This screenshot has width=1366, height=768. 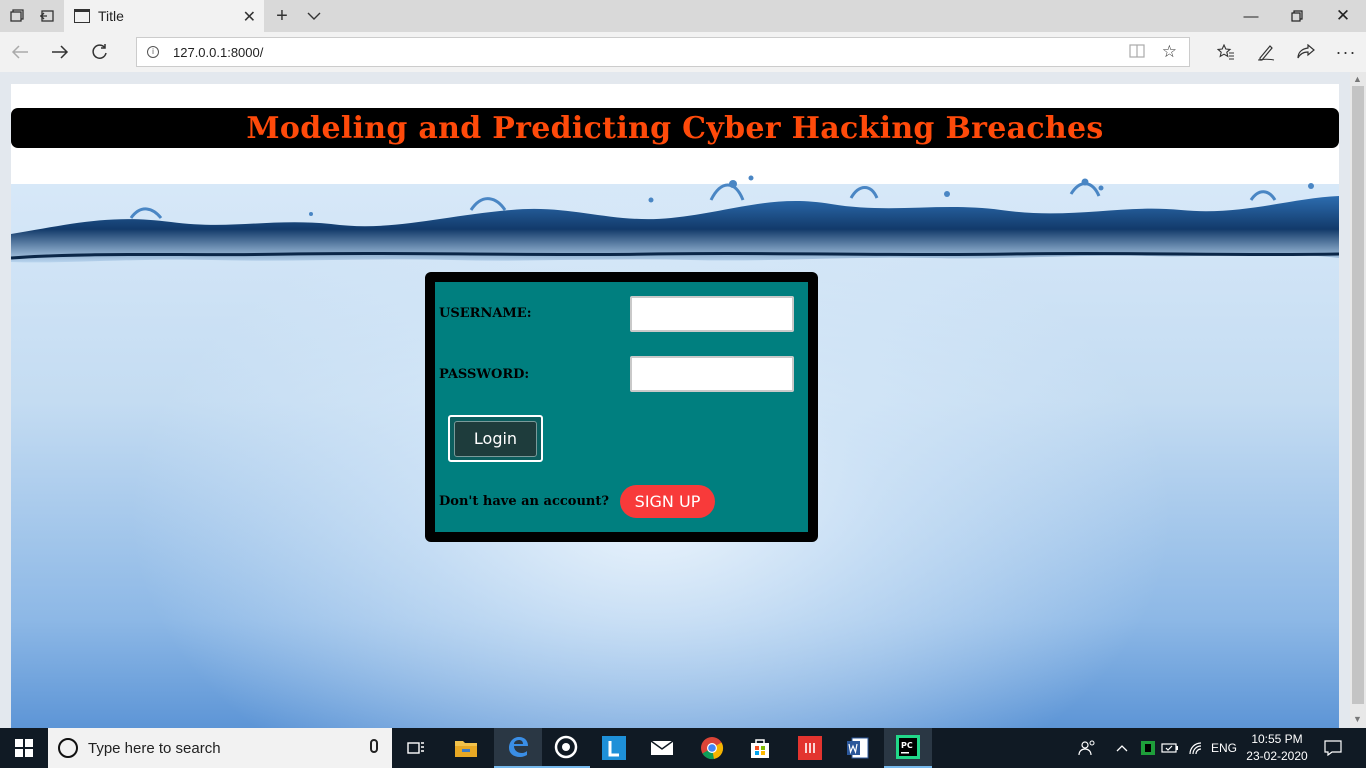 I want to click on close-tab-icon: ✕, so click(x=249, y=17).